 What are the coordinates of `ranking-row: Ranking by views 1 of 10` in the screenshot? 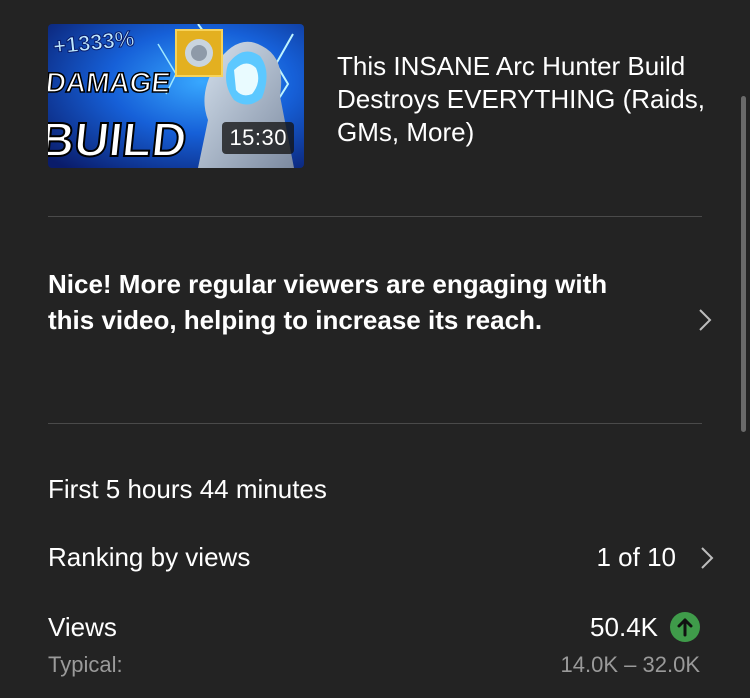 It's located at (381, 560).